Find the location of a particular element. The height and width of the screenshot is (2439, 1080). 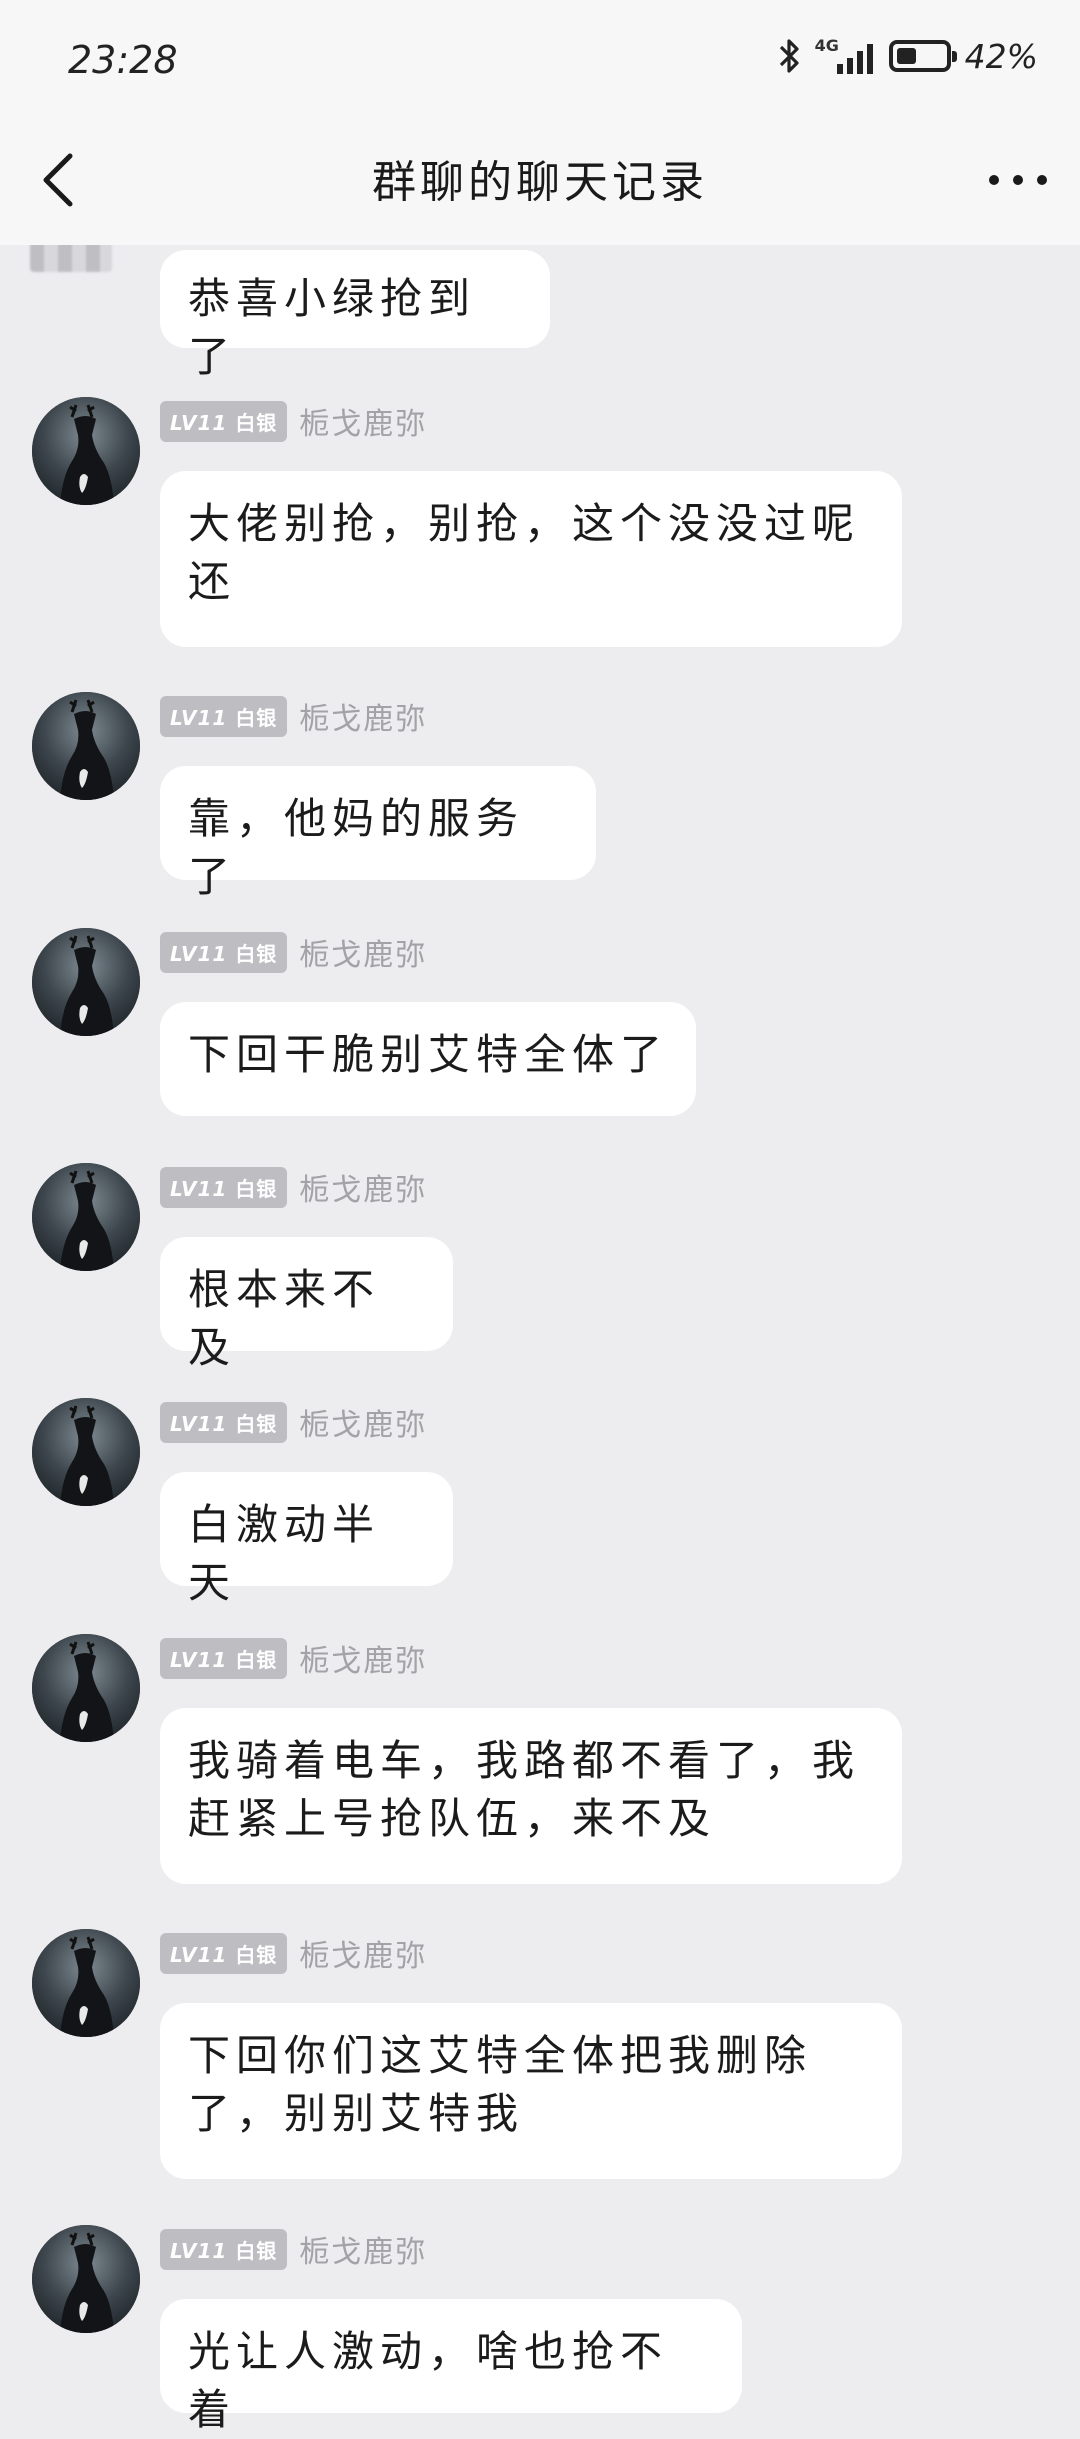

status-icons: 4G 42% is located at coordinates (906, 56).